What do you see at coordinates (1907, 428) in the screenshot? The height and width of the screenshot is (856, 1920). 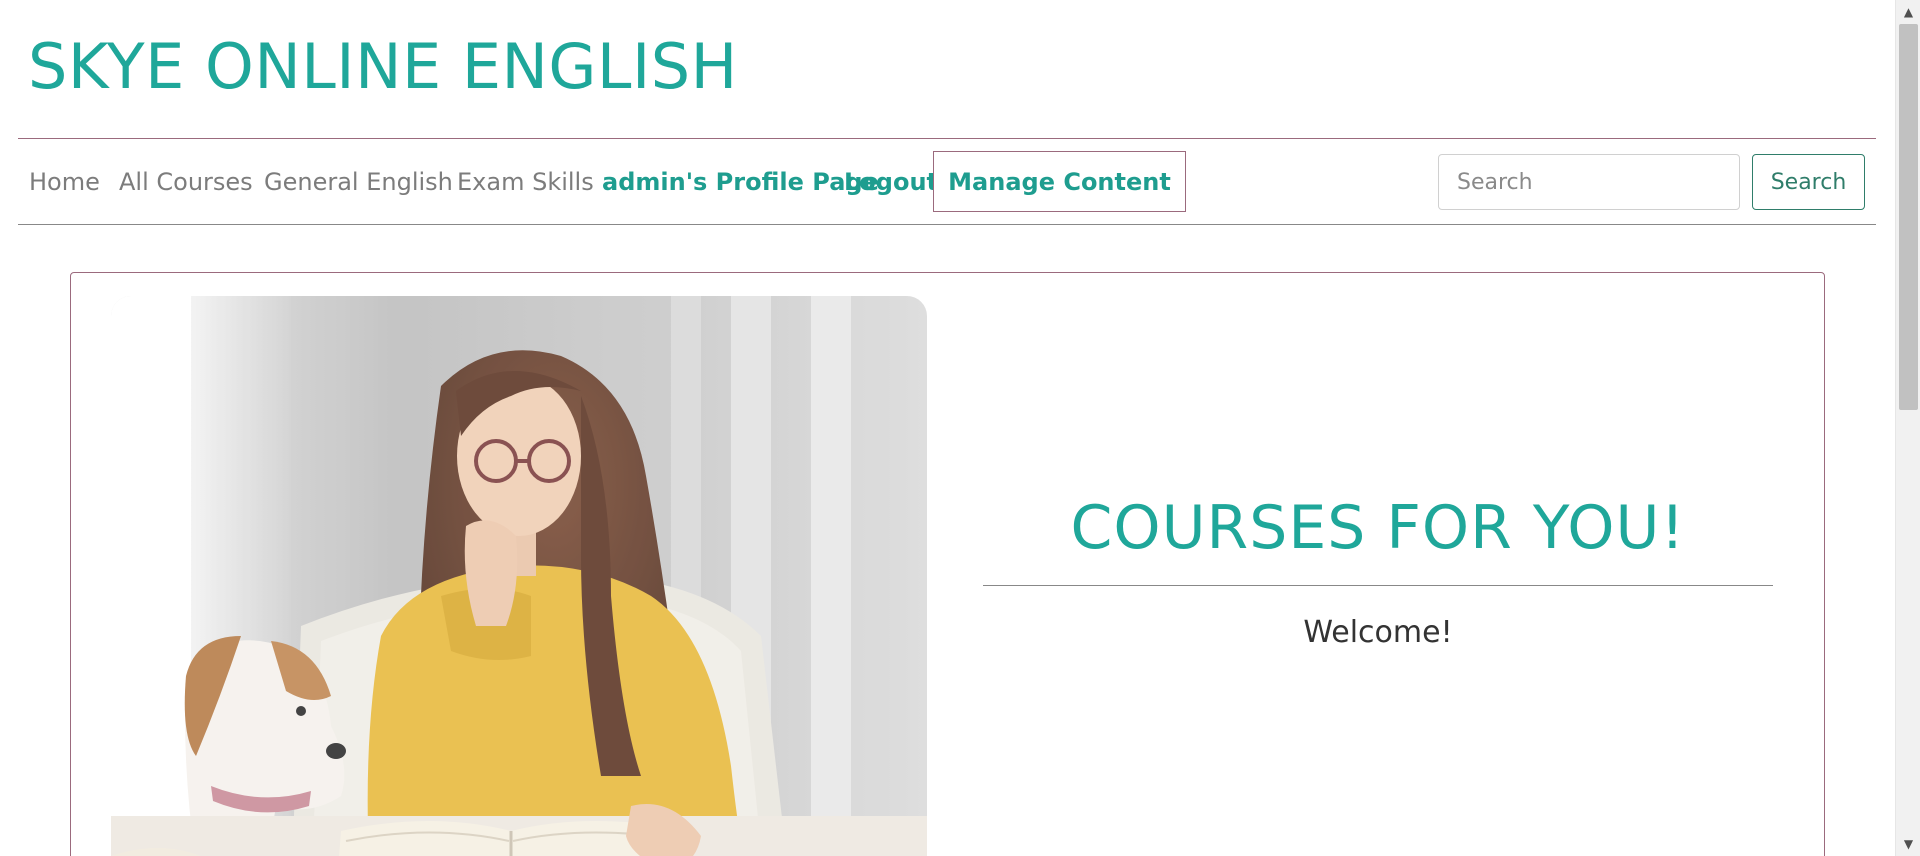 I see `vertical-scrollbar: ▲ ▼` at bounding box center [1907, 428].